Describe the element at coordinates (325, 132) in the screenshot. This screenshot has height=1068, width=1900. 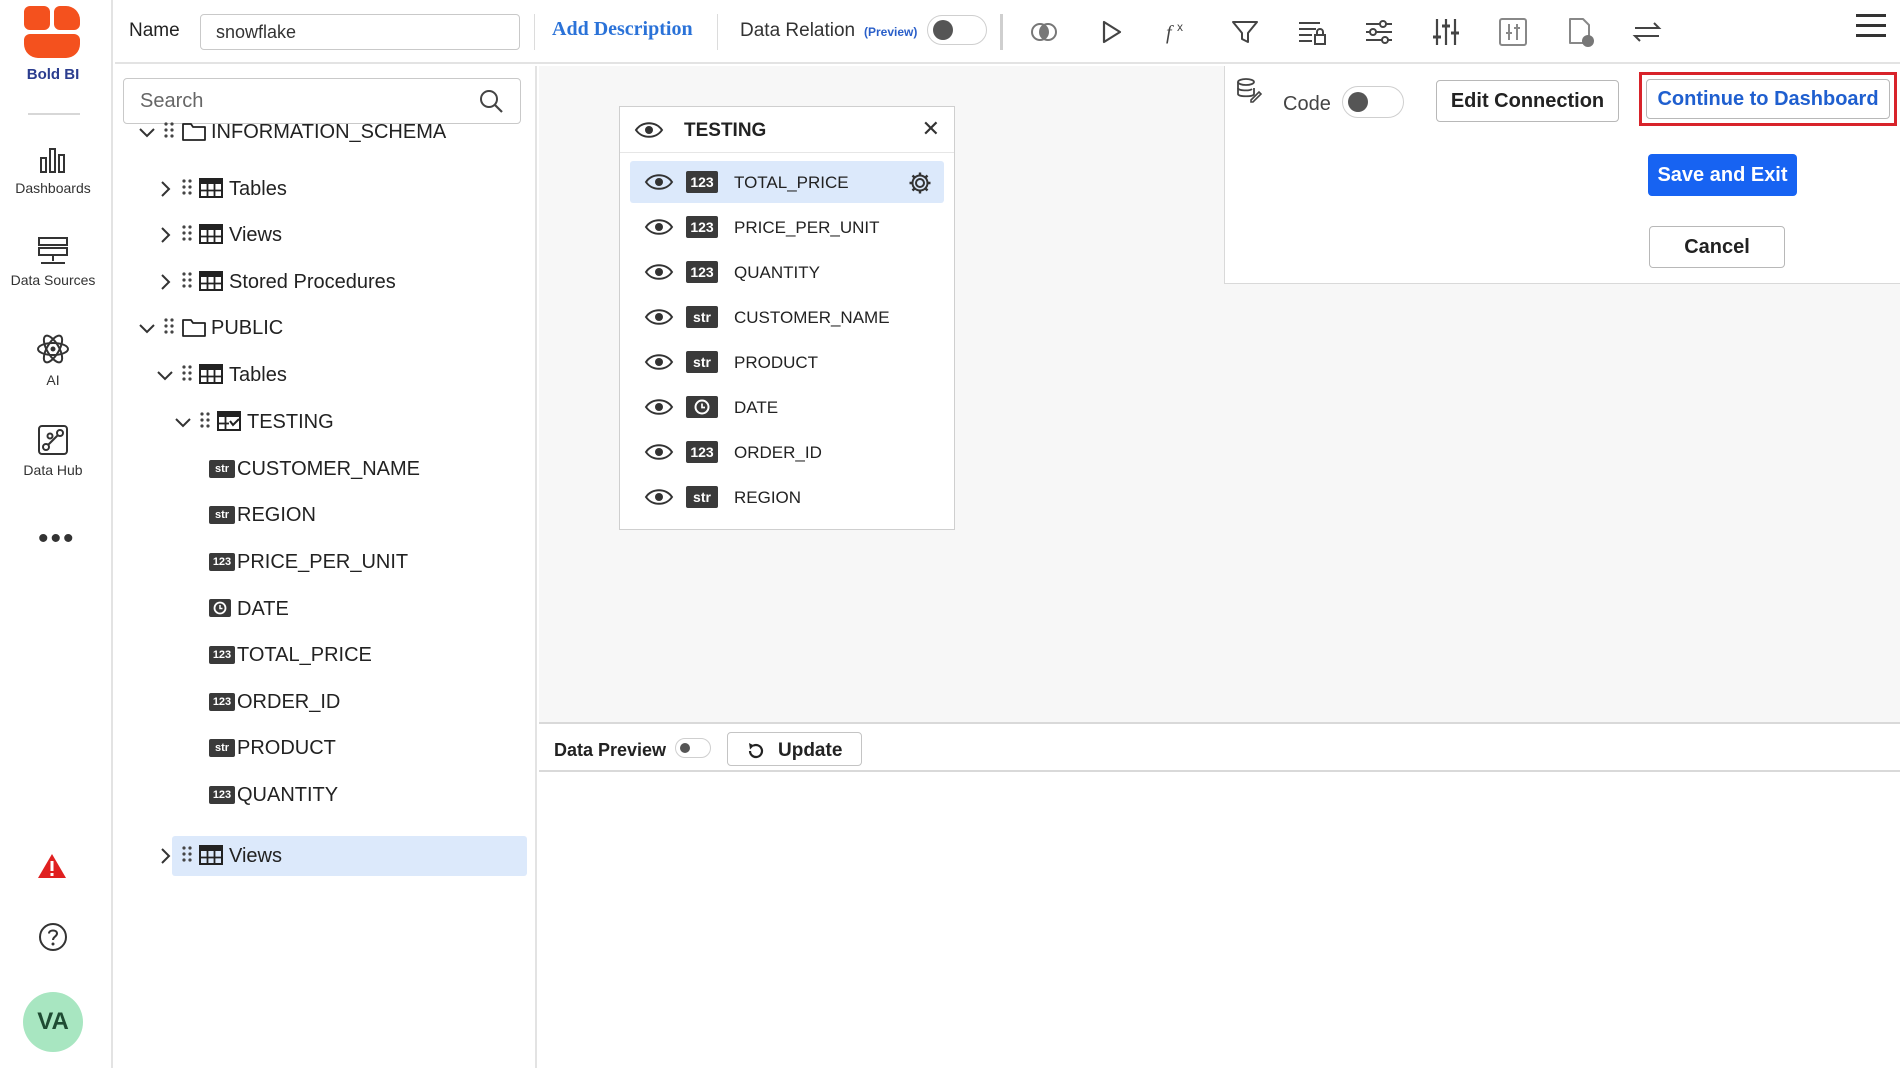
I see `tree-item-folder: INFORMATION_SCHEMA` at that location.